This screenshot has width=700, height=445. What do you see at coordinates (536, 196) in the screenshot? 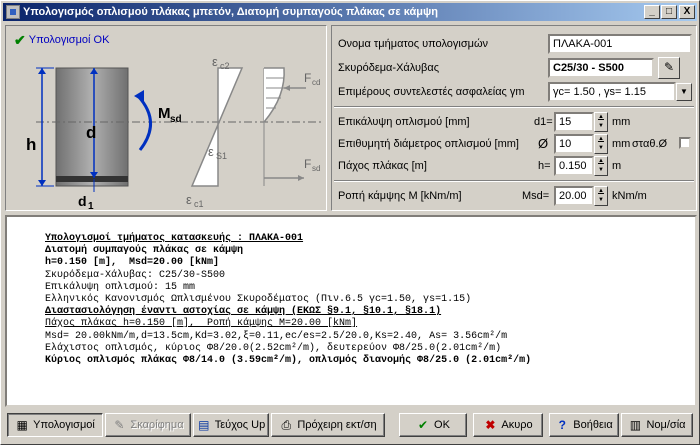
I see `moment-prefix: Msd=` at bounding box center [536, 196].